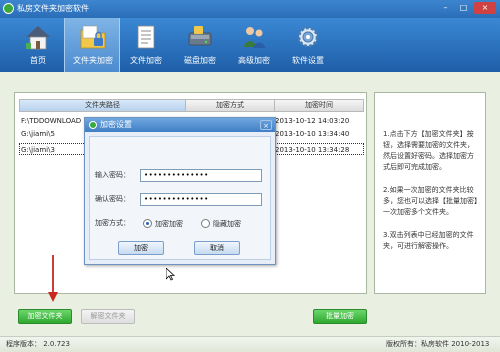 The image size is (500, 352). I want to click on tip-item: 2.如果一次加密的文件夹比较多，您也可以选择【批量加密】一次加密多个文件夹。, so click(430, 201).